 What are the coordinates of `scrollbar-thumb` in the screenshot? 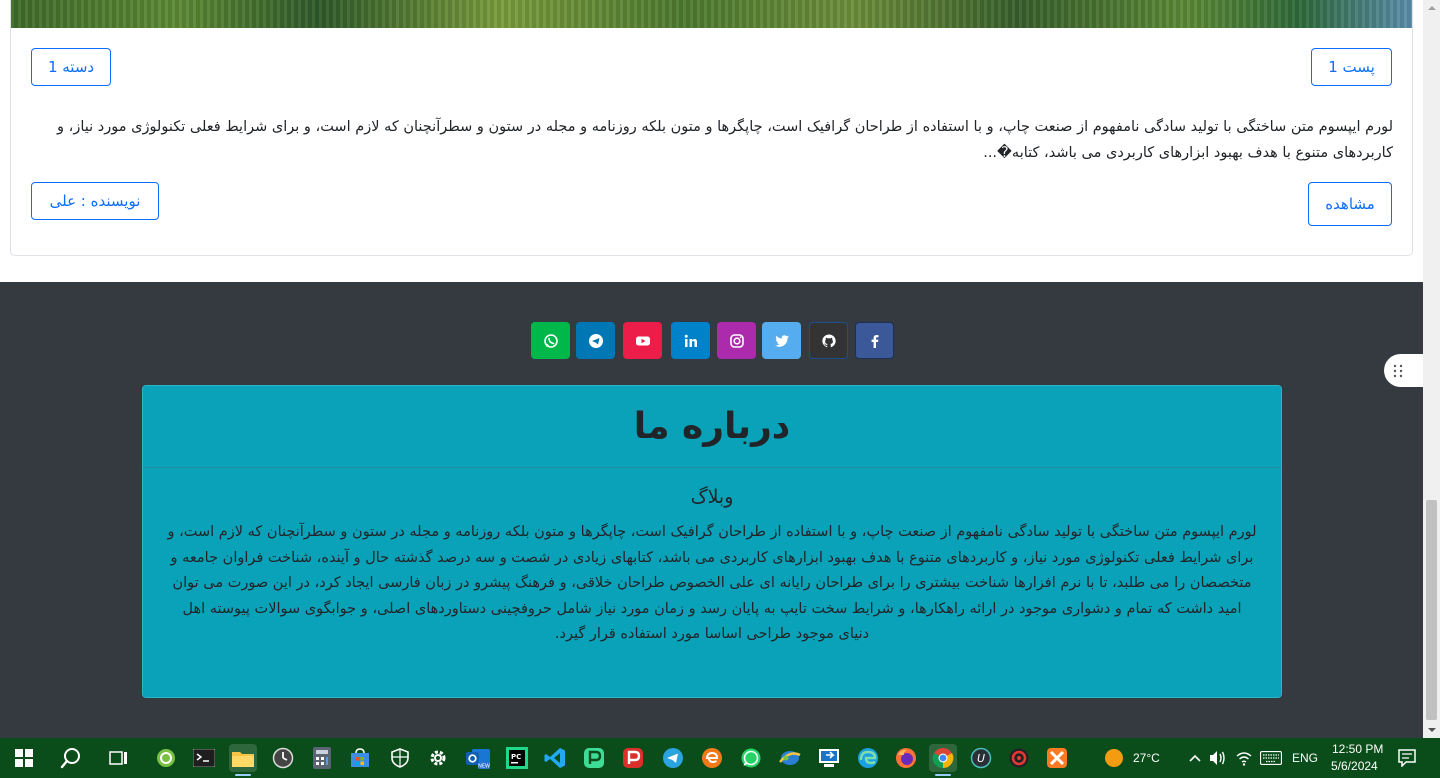 It's located at (1431, 610).